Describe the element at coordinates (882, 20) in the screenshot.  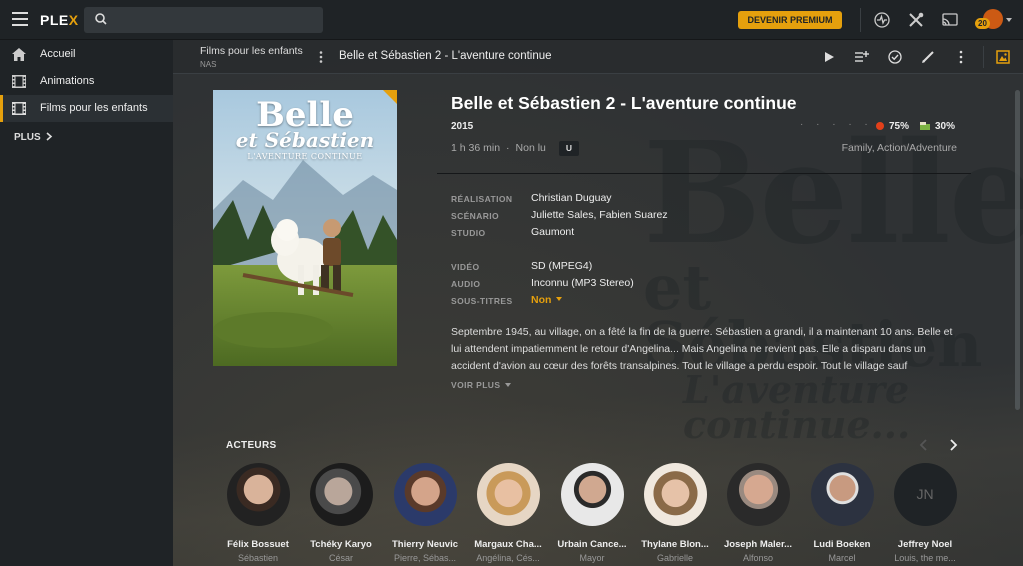
I see `activity-icon` at that location.